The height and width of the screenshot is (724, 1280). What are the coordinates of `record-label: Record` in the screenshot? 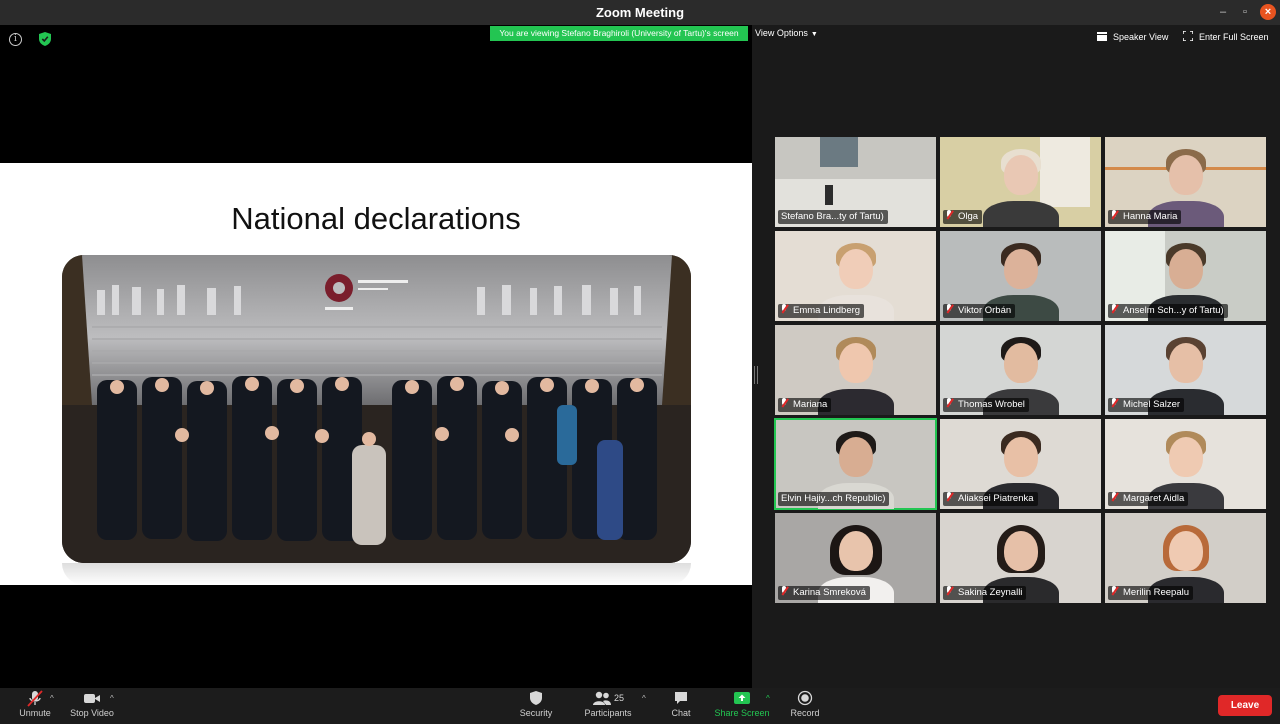 It's located at (805, 713).